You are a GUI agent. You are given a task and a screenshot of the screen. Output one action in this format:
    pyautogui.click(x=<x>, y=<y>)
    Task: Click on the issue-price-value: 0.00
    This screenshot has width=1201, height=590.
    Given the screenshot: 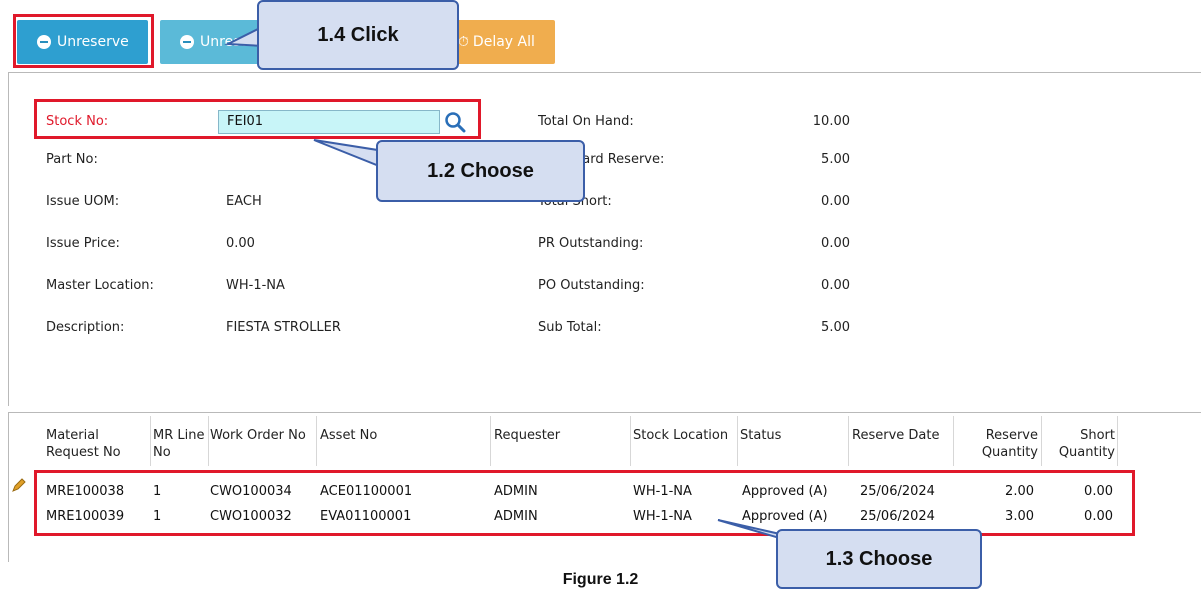 What is the action you would take?
    pyautogui.click(x=240, y=243)
    